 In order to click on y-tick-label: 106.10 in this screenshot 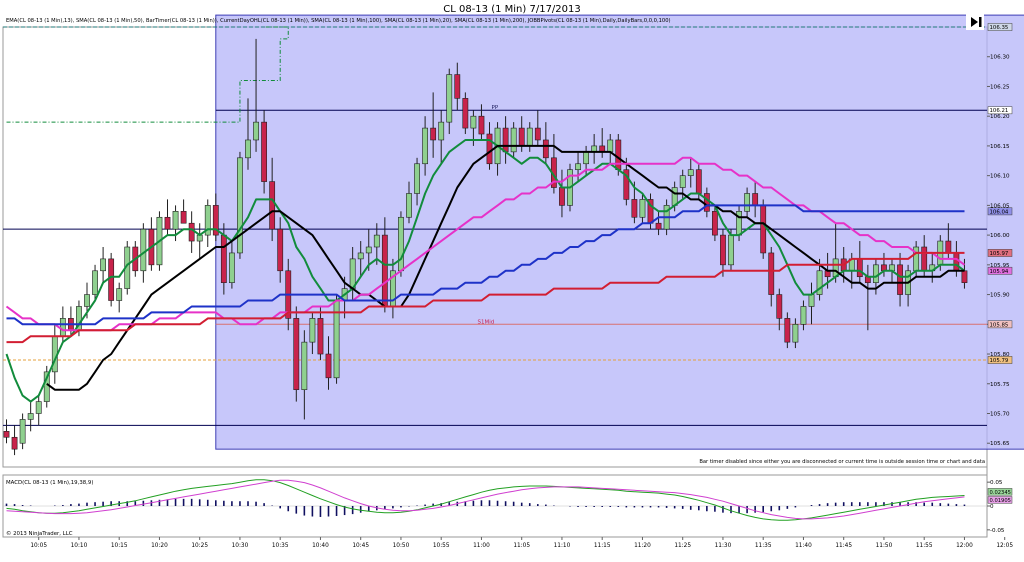, I will do `click(1000, 177)`.